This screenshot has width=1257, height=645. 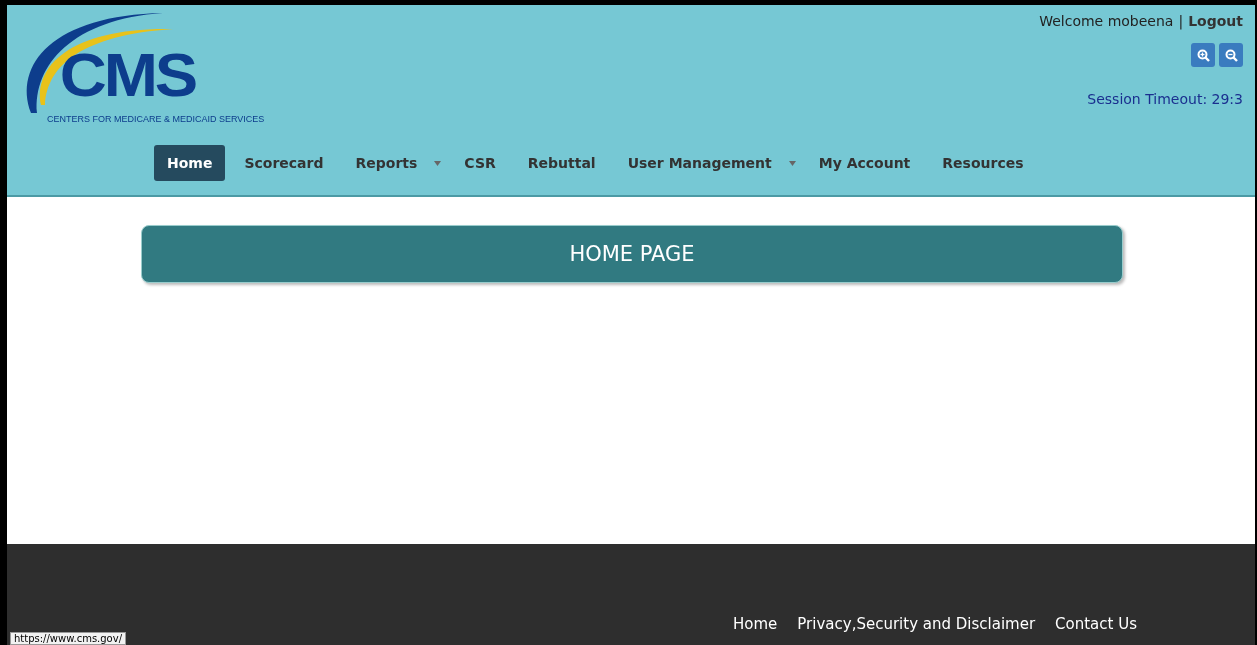 What do you see at coordinates (983, 163) in the screenshot?
I see `nav-tab: Resources` at bounding box center [983, 163].